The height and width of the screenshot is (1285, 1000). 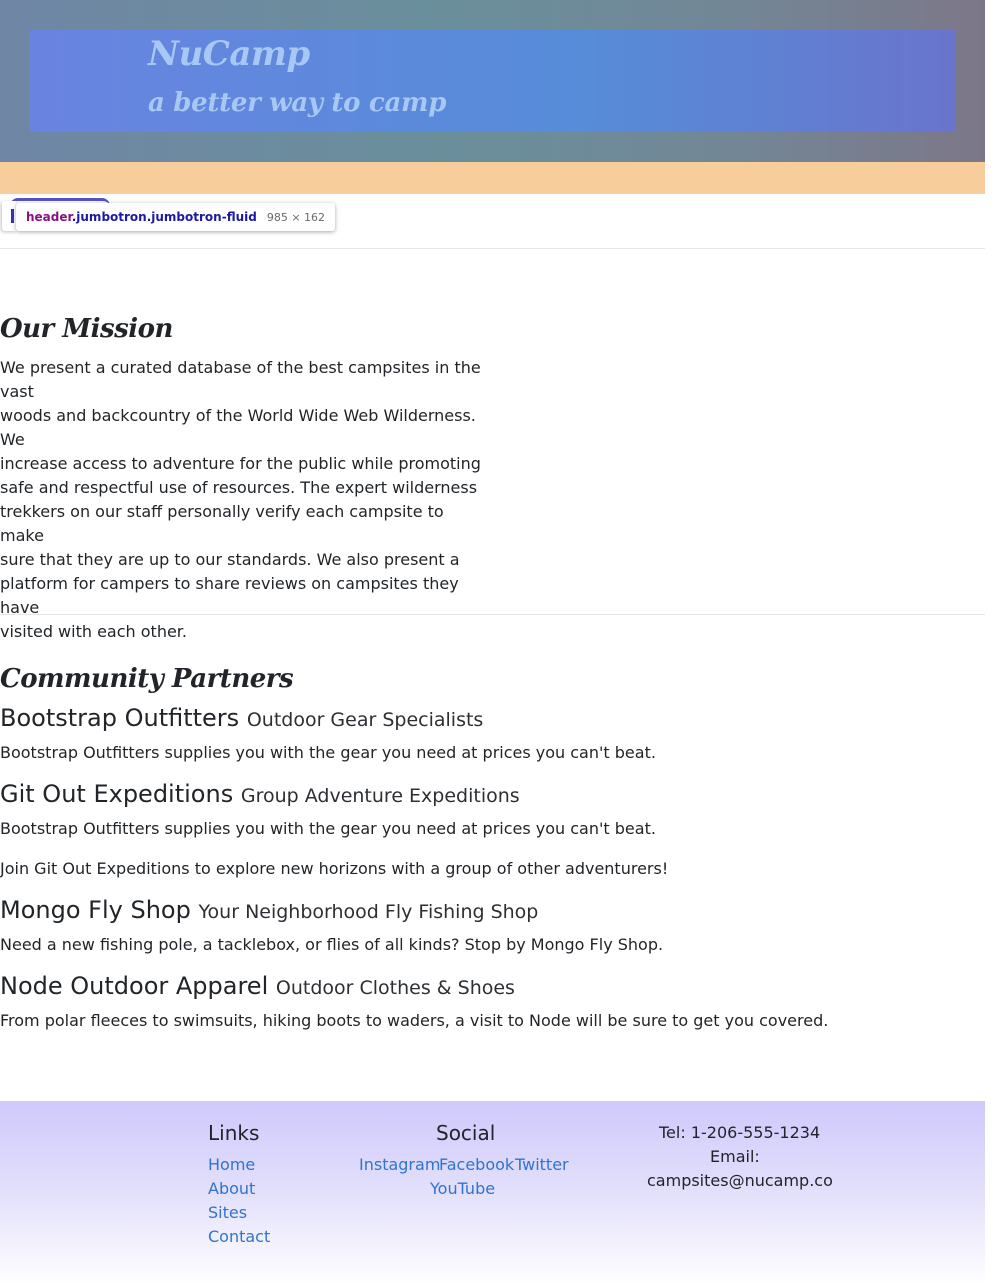 I want to click on navbar, so click(x=492, y=178).